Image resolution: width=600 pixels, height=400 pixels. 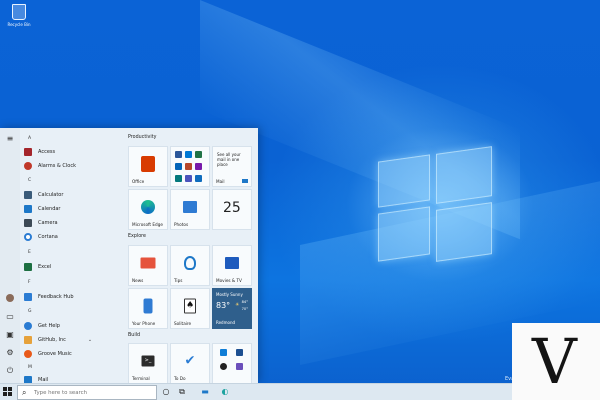 I want to click on tile-calendar: 25, so click(x=232, y=209).